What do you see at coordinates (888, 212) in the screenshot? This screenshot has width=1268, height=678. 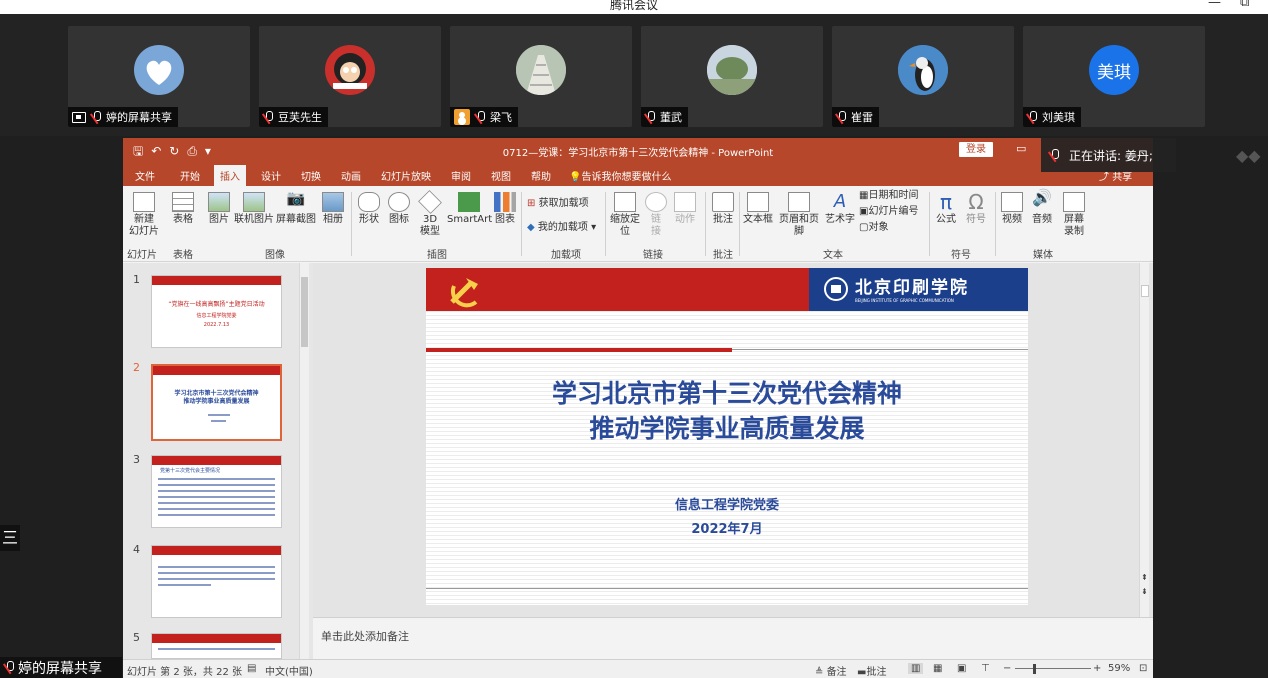 I see `slide-number-button: ▣幻灯片编号` at bounding box center [888, 212].